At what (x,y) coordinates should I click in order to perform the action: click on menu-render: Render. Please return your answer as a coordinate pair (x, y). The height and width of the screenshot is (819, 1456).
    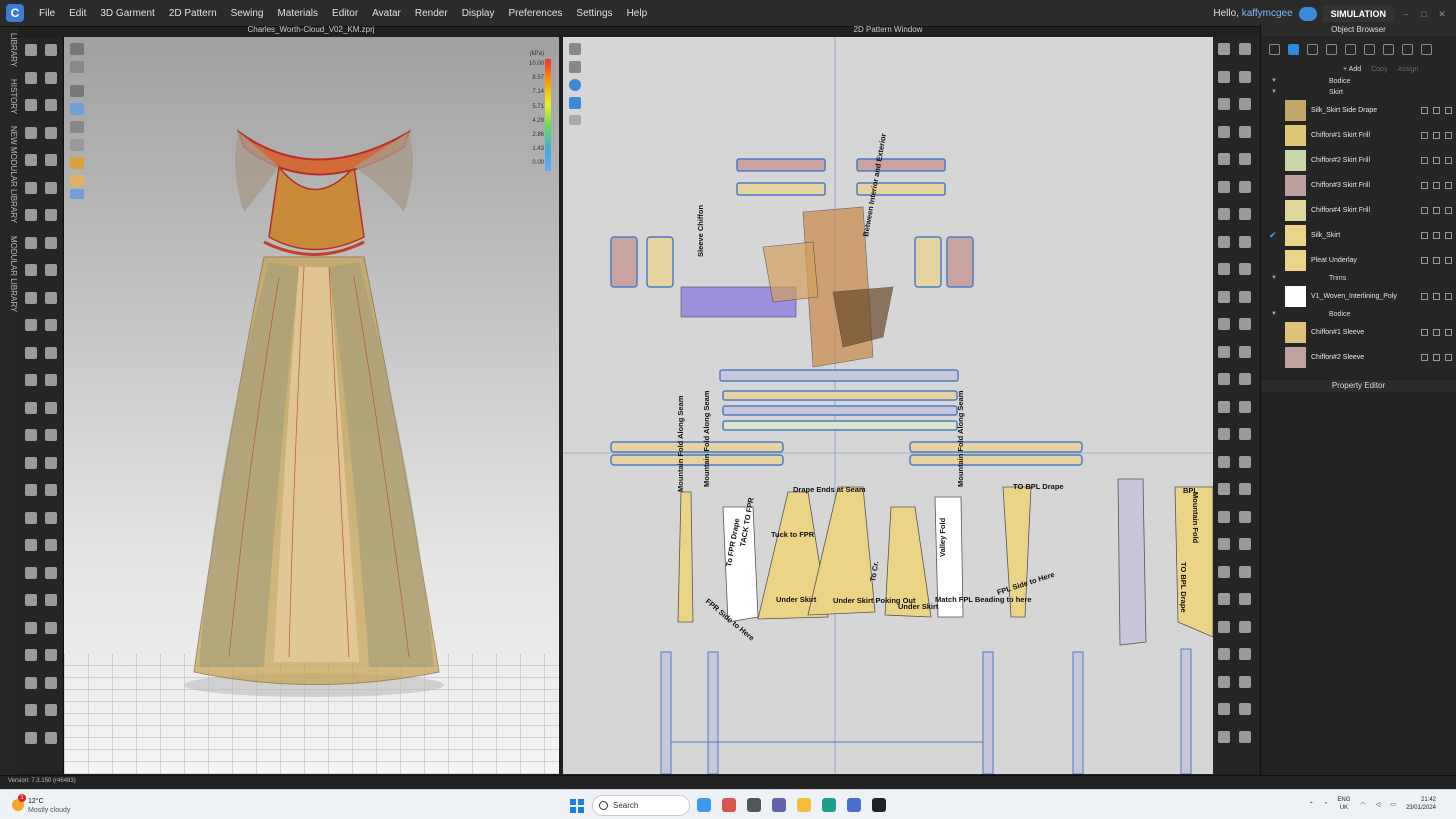
    Looking at the image, I should click on (431, 13).